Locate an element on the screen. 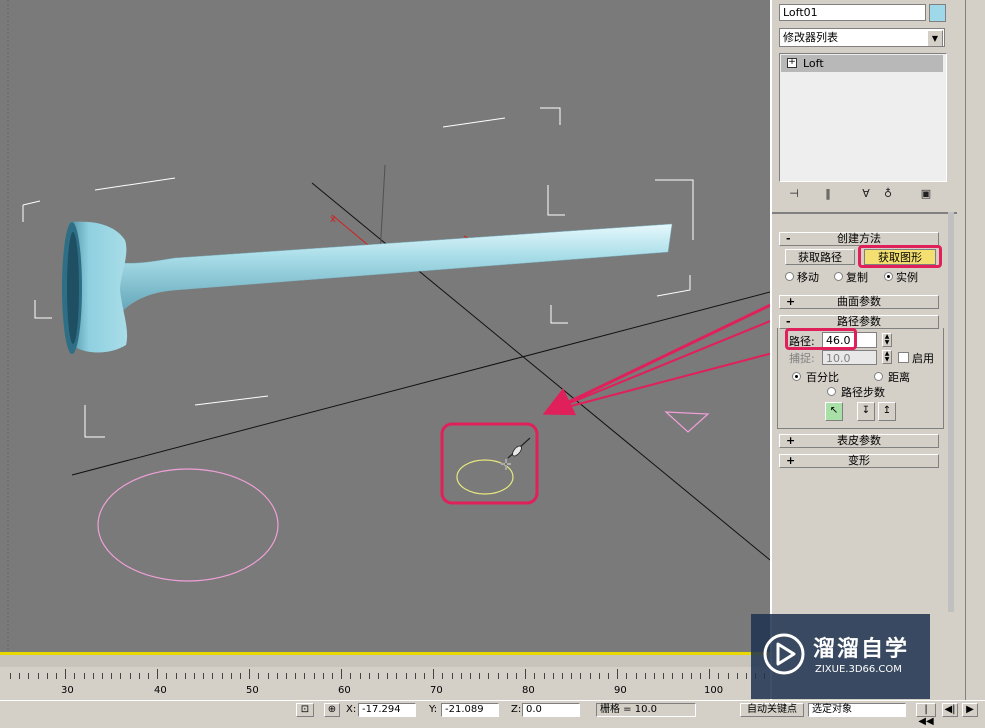 Image resolution: width=985 pixels, height=728 pixels. rollout-creation-method: - 创建方法 is located at coordinates (859, 239).